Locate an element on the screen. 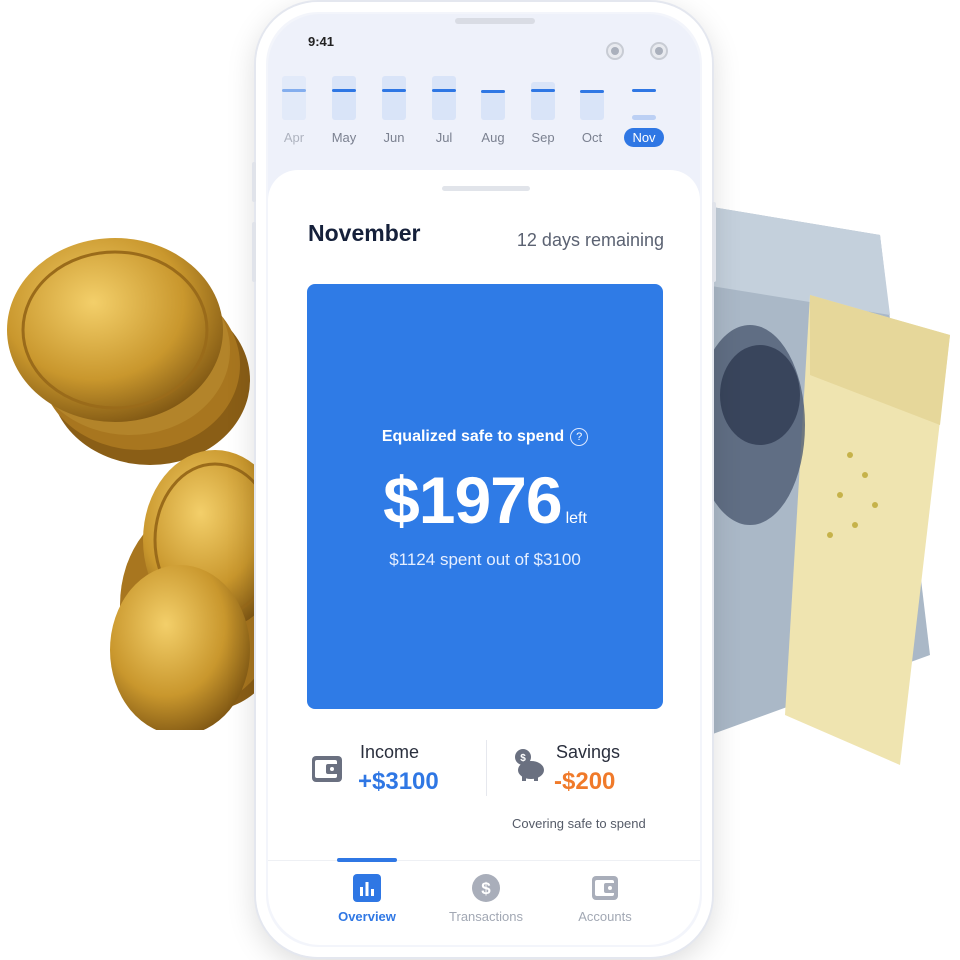  month-jul: Jul is located at coordinates (444, 110).